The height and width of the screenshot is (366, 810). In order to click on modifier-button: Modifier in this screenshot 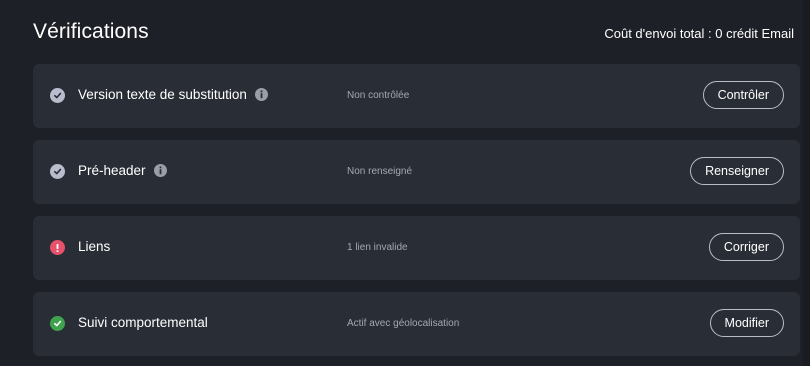, I will do `click(746, 323)`.